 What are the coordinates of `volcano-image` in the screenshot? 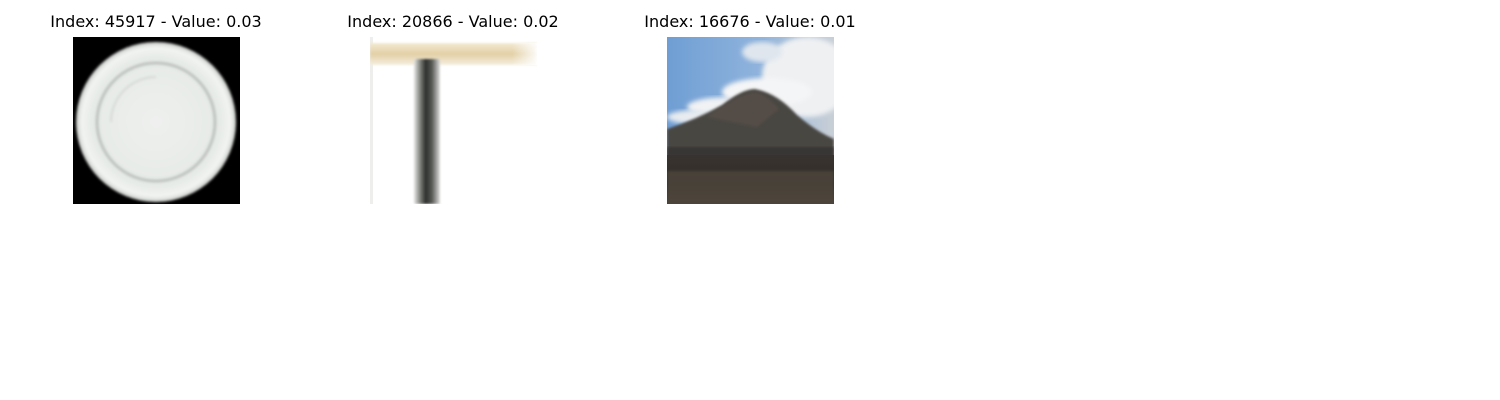 It's located at (750, 120).